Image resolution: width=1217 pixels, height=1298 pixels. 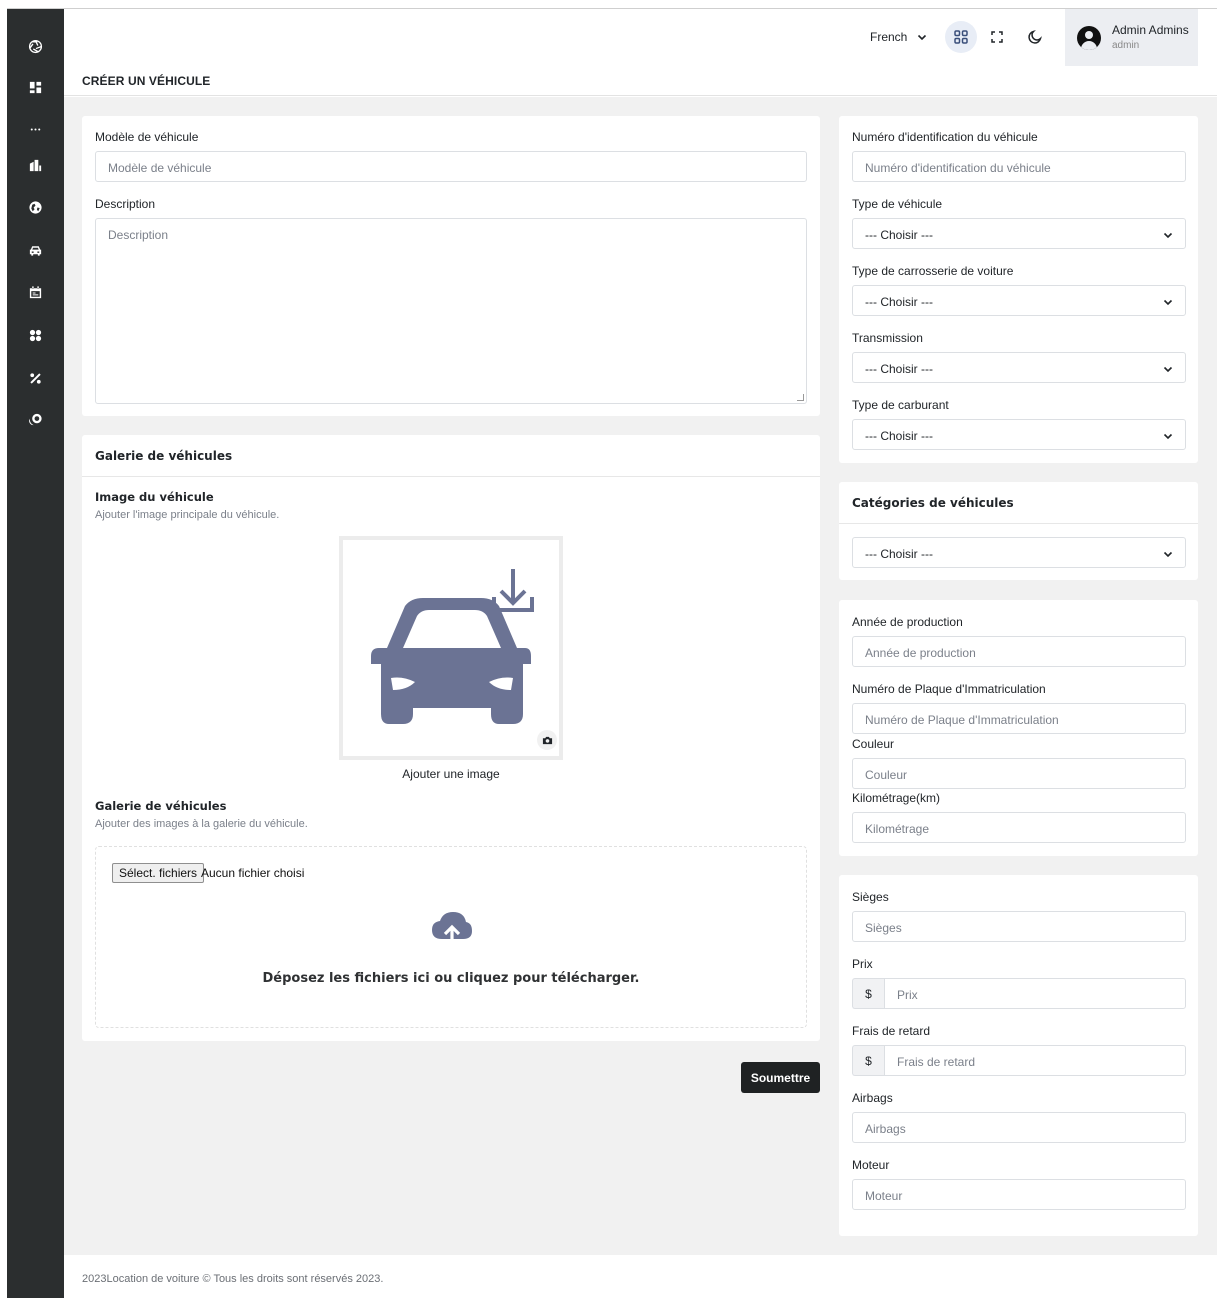 I want to click on resize-handle, so click(x=800, y=397).